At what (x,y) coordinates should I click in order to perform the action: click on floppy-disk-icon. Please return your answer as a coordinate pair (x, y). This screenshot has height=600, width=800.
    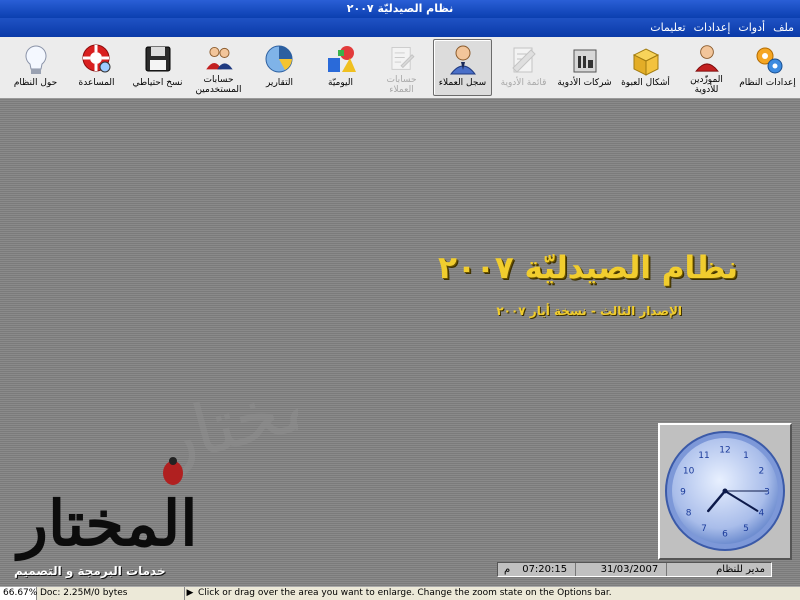
    Looking at the image, I should click on (157, 59).